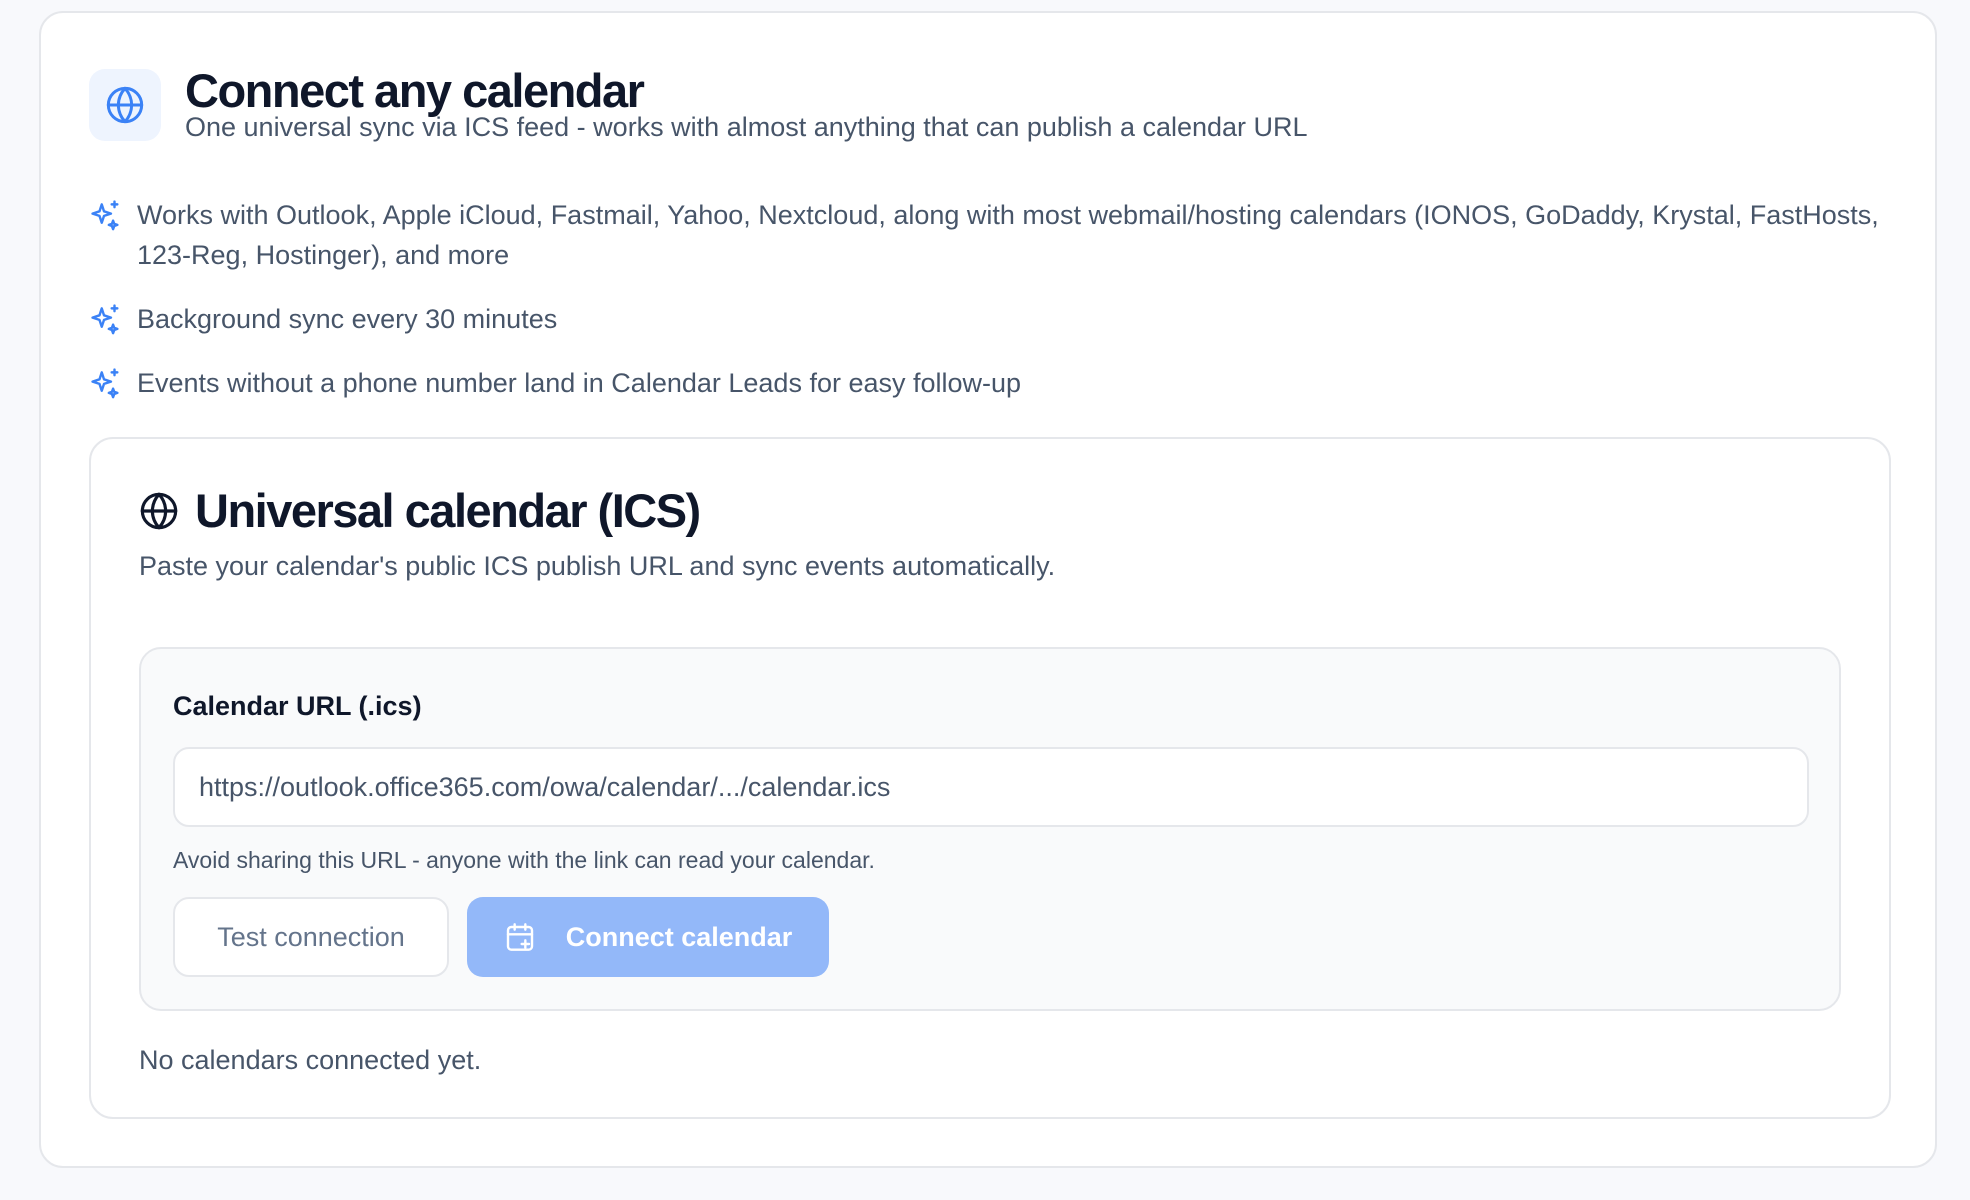 The height and width of the screenshot is (1200, 1970). I want to click on calendar-plus-icon, so click(519, 937).